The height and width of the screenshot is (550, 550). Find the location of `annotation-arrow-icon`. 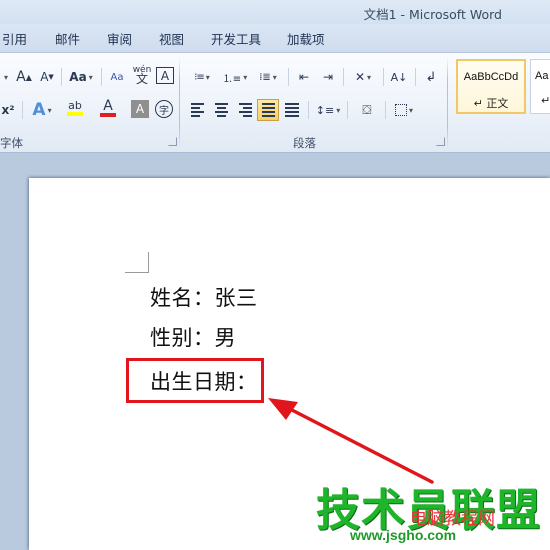

annotation-arrow-icon is located at coordinates (351, 441).